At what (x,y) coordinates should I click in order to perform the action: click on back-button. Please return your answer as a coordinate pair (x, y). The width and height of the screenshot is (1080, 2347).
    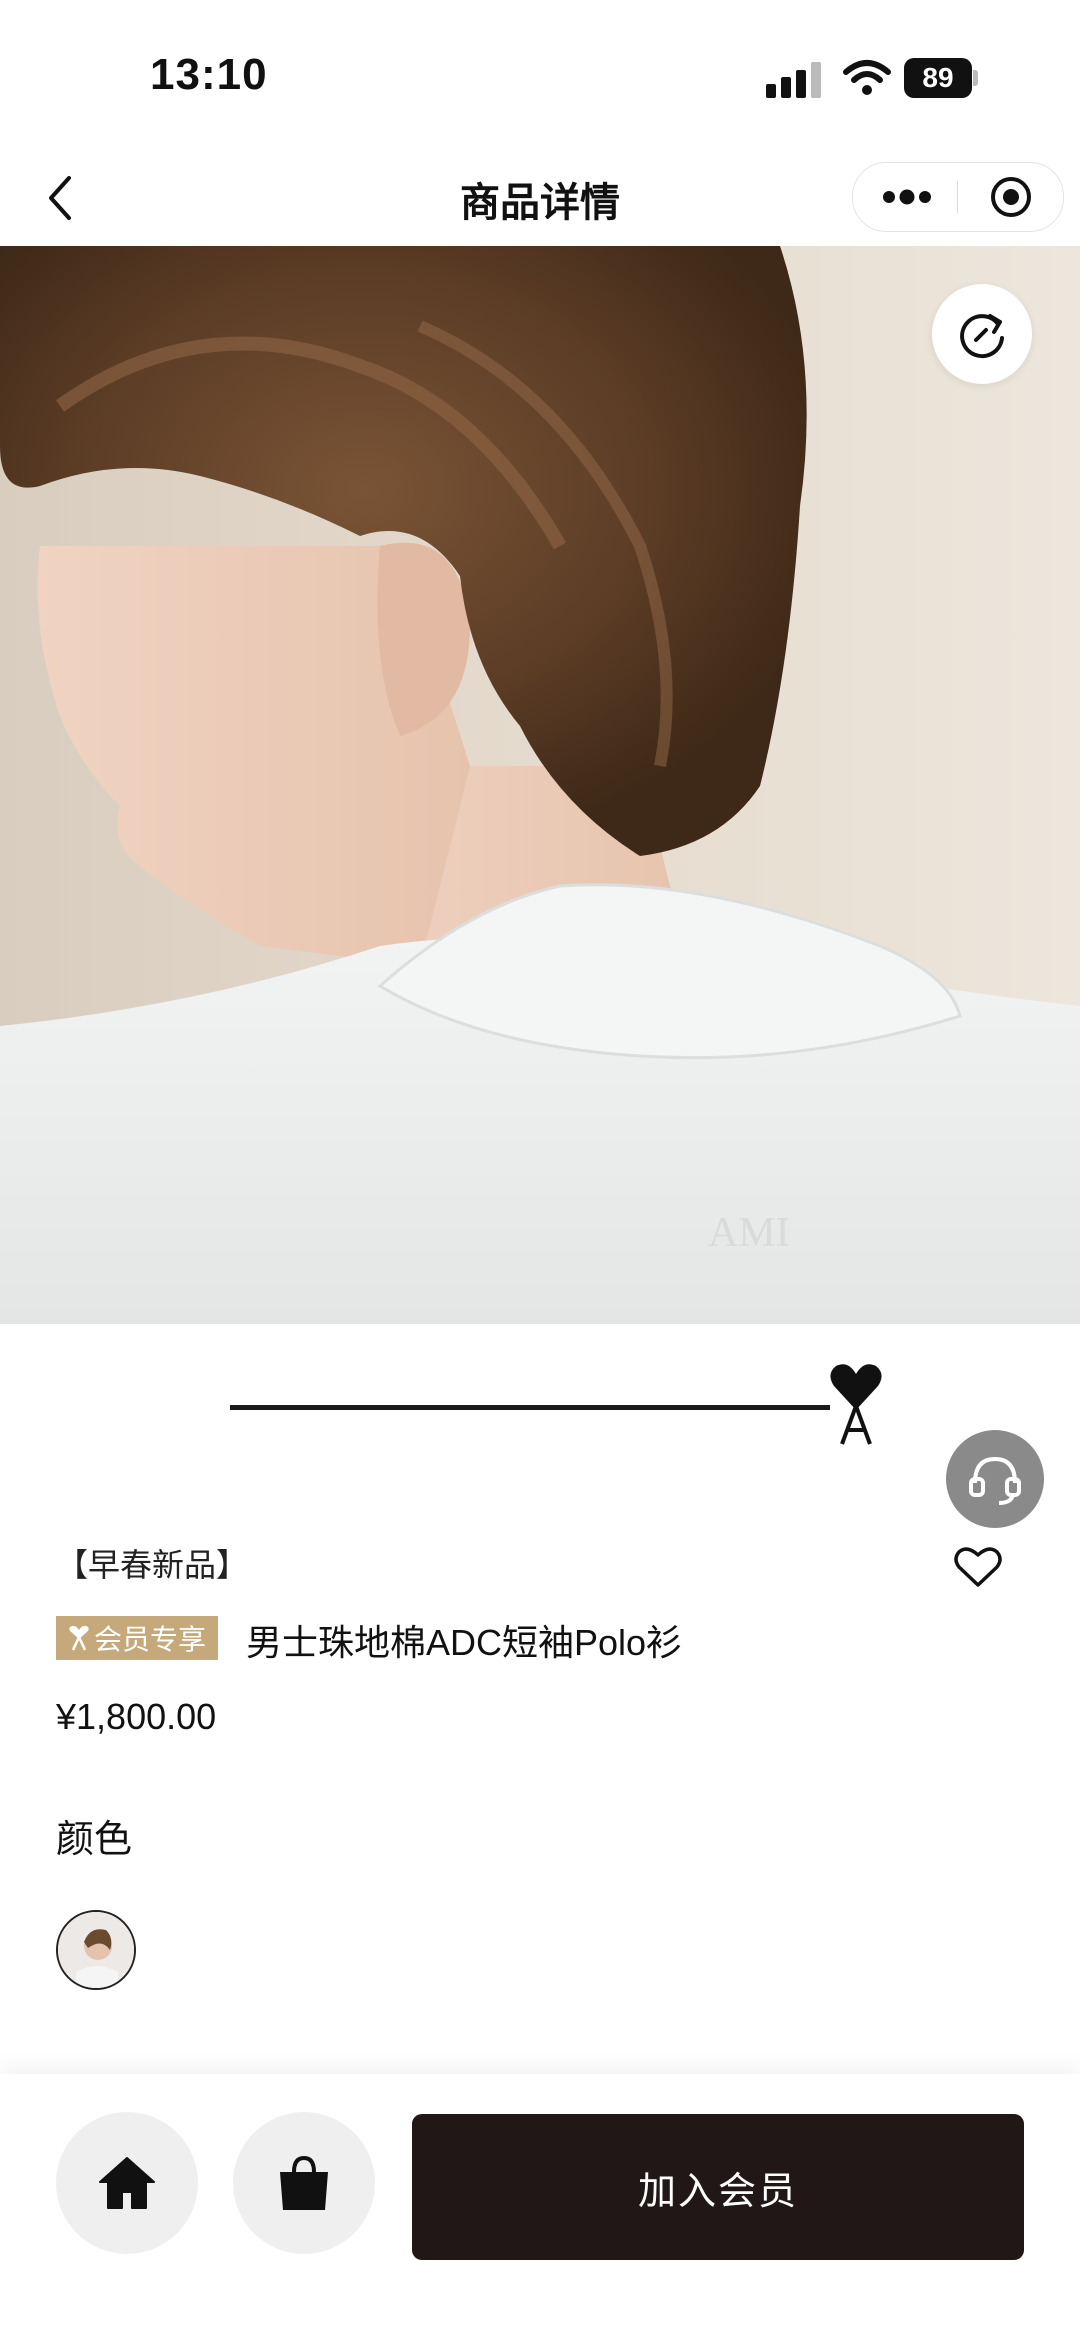
    Looking at the image, I should click on (60, 198).